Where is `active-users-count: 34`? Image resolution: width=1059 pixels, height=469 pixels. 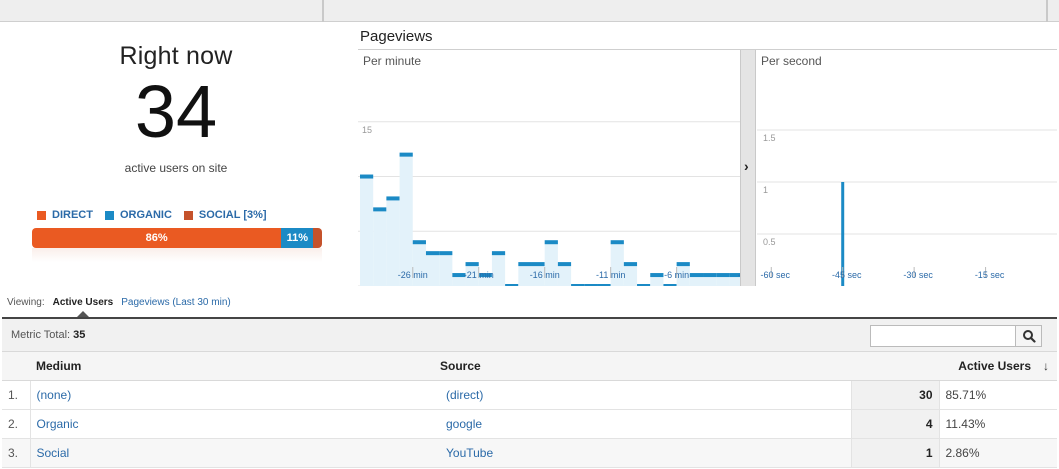 active-users-count: 34 is located at coordinates (176, 111).